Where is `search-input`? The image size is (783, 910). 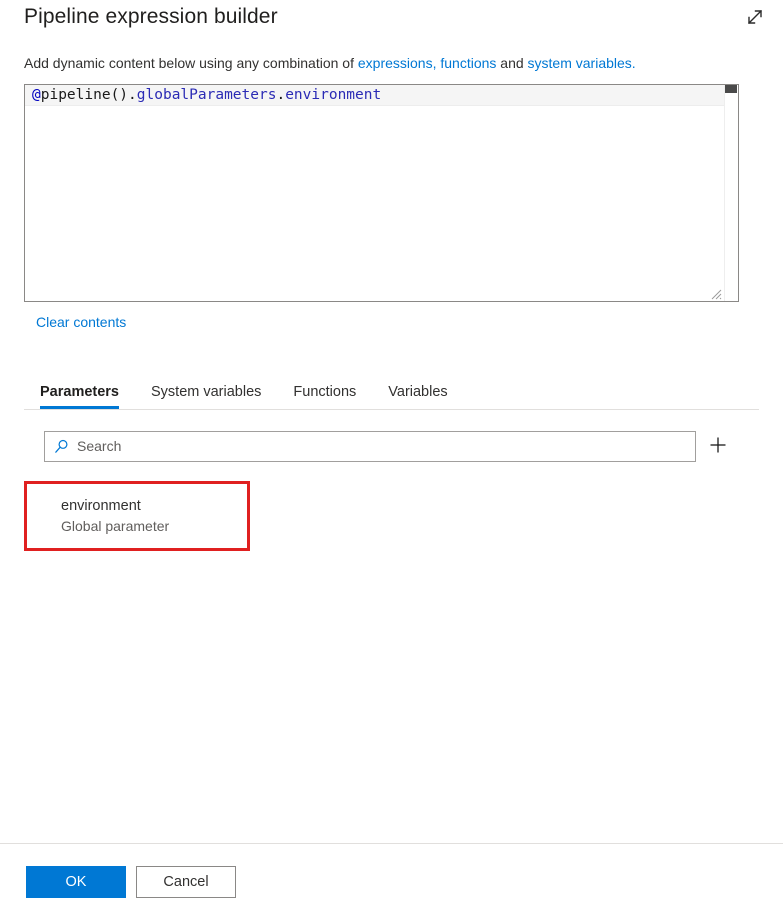
search-input is located at coordinates (386, 446).